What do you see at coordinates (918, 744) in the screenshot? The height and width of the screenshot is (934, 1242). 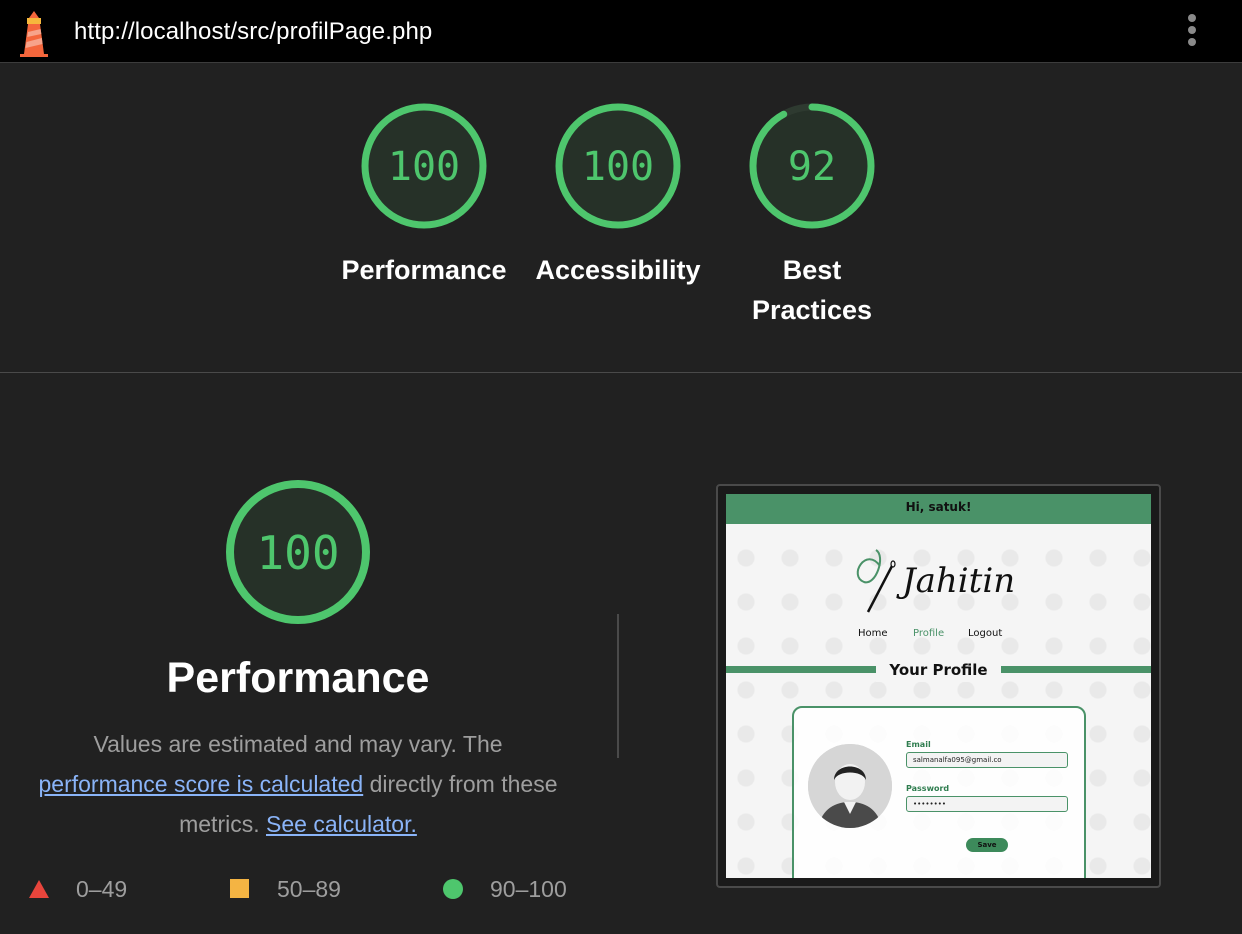 I see `thumb-email-label: Email` at bounding box center [918, 744].